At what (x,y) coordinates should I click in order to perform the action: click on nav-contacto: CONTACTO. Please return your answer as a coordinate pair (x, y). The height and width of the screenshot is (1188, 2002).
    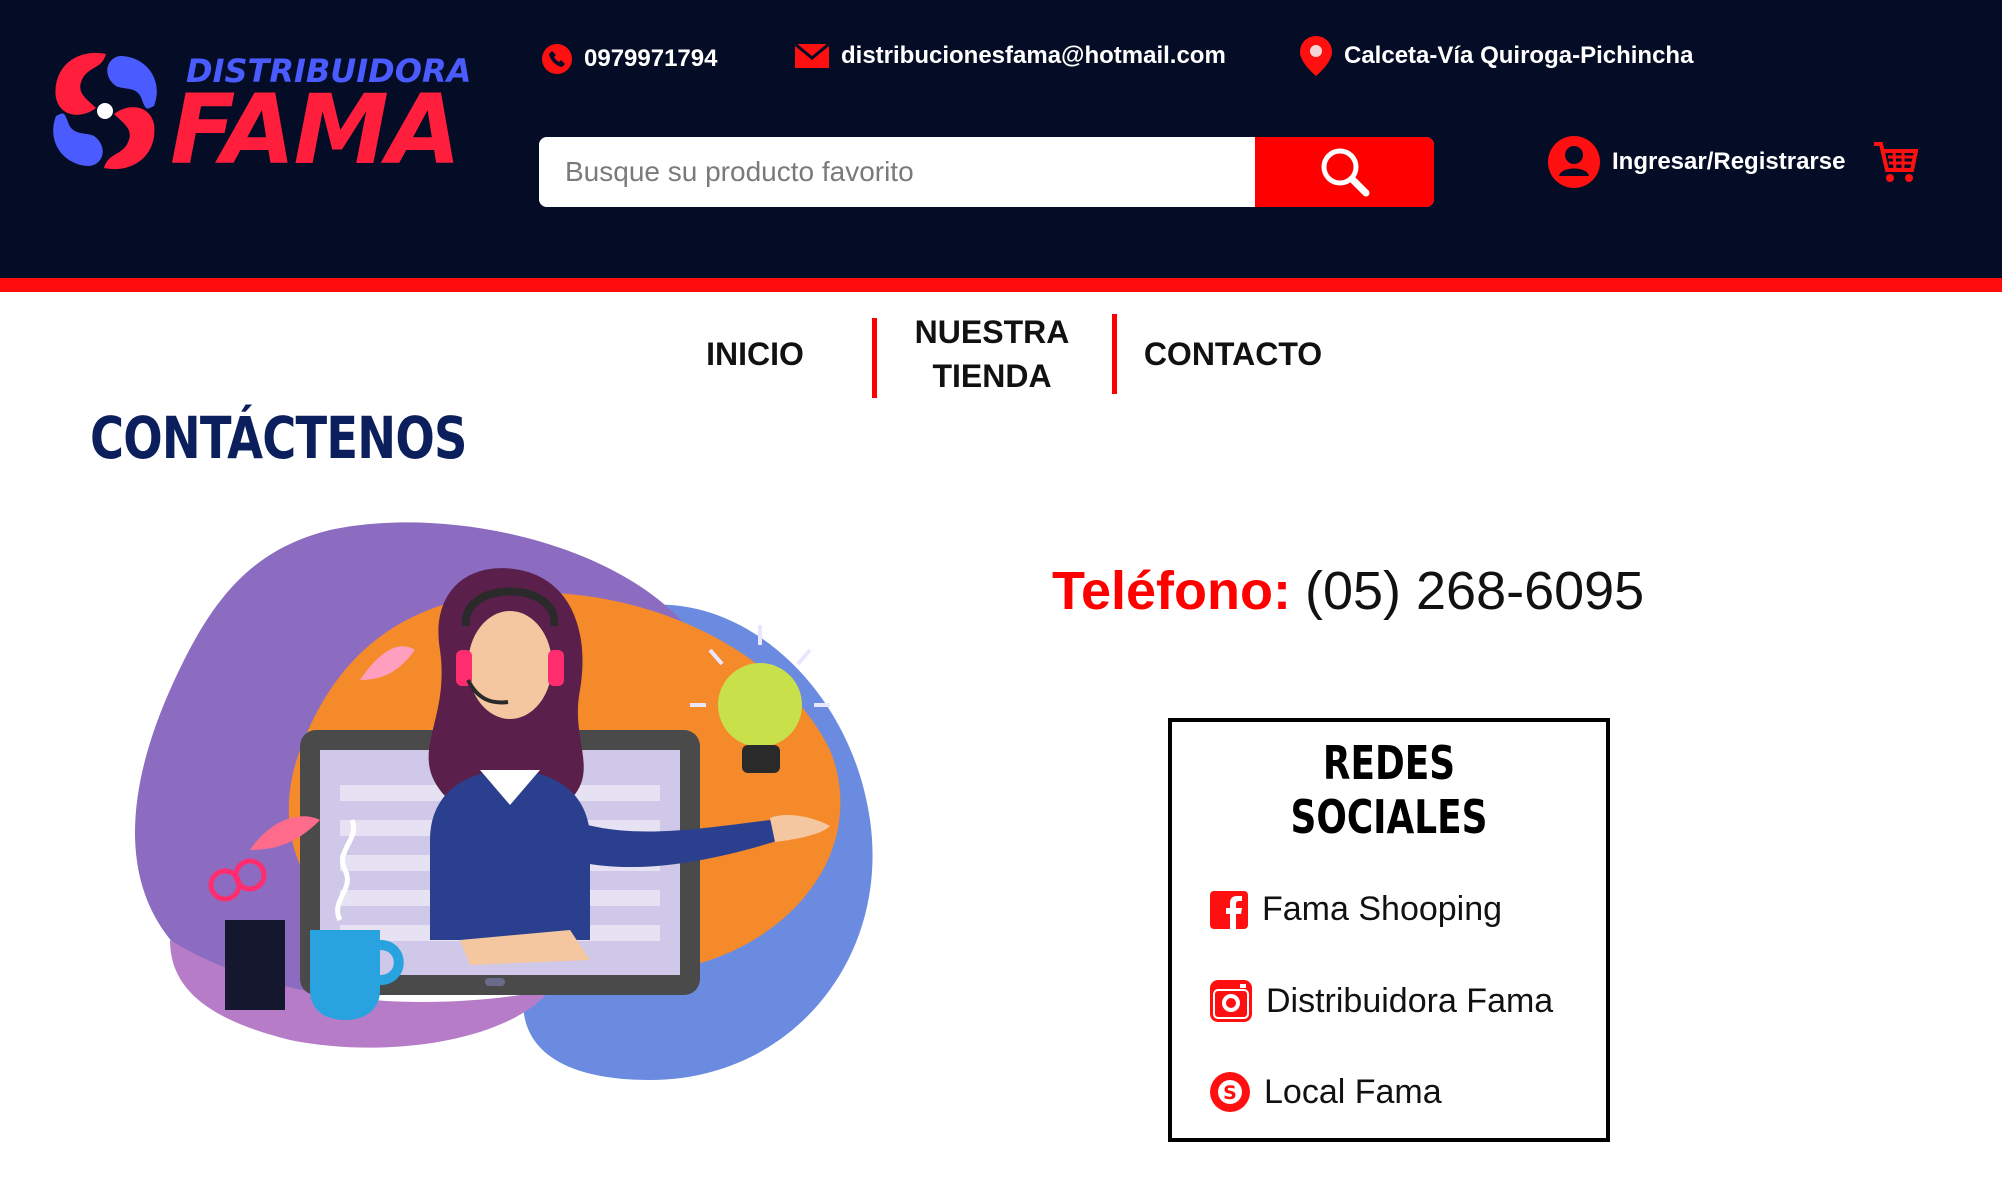
    Looking at the image, I should click on (1233, 354).